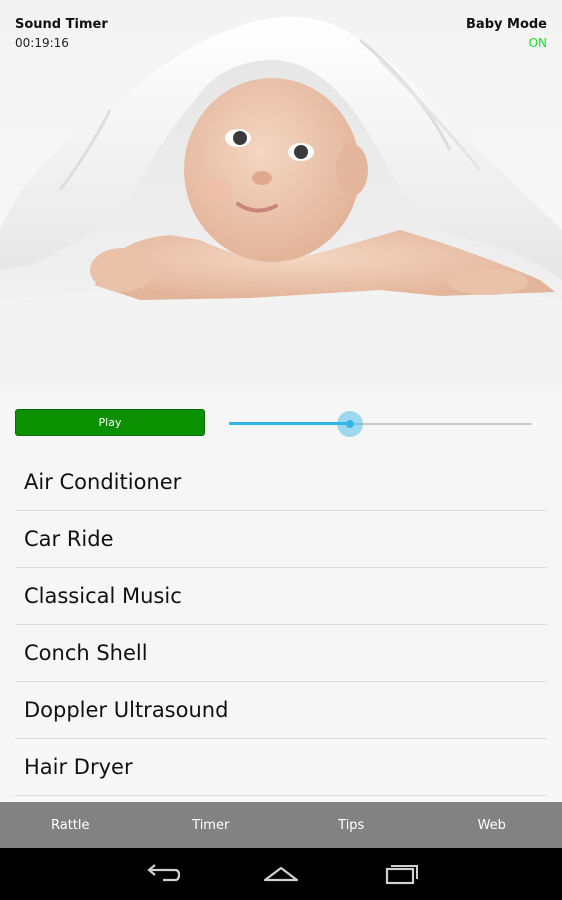 Image resolution: width=562 pixels, height=900 pixels. Describe the element at coordinates (126, 710) in the screenshot. I see `sound-item-label: Doppler Ultrasound` at that location.